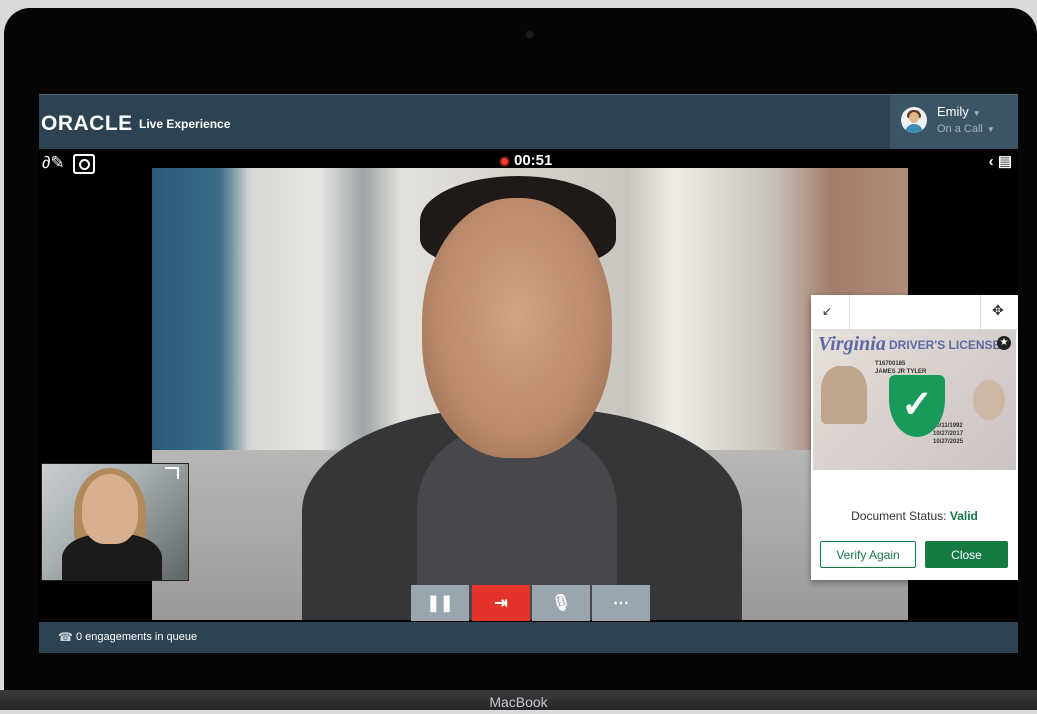  What do you see at coordinates (172, 473) in the screenshot?
I see `expand-icon` at bounding box center [172, 473].